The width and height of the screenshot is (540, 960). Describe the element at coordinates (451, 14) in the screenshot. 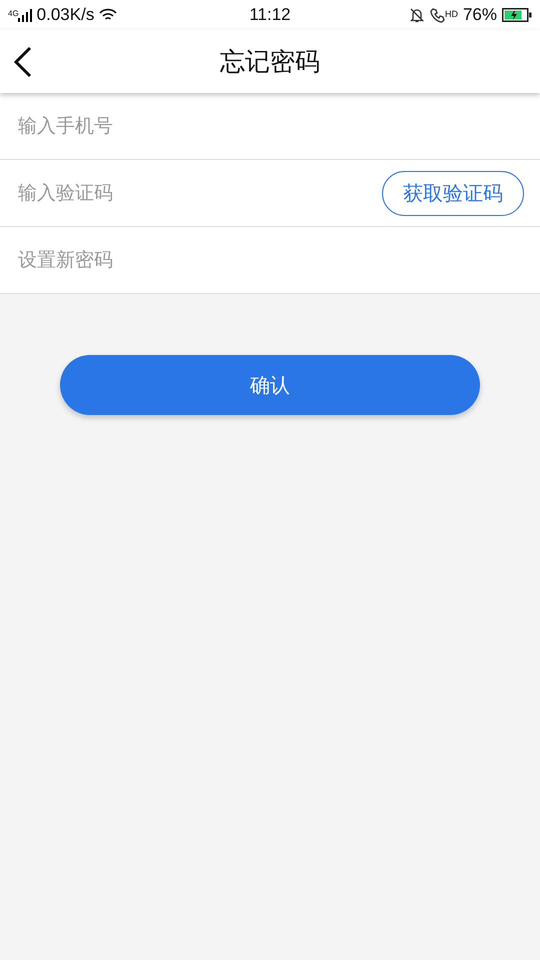

I see `hd-label: HD` at that location.